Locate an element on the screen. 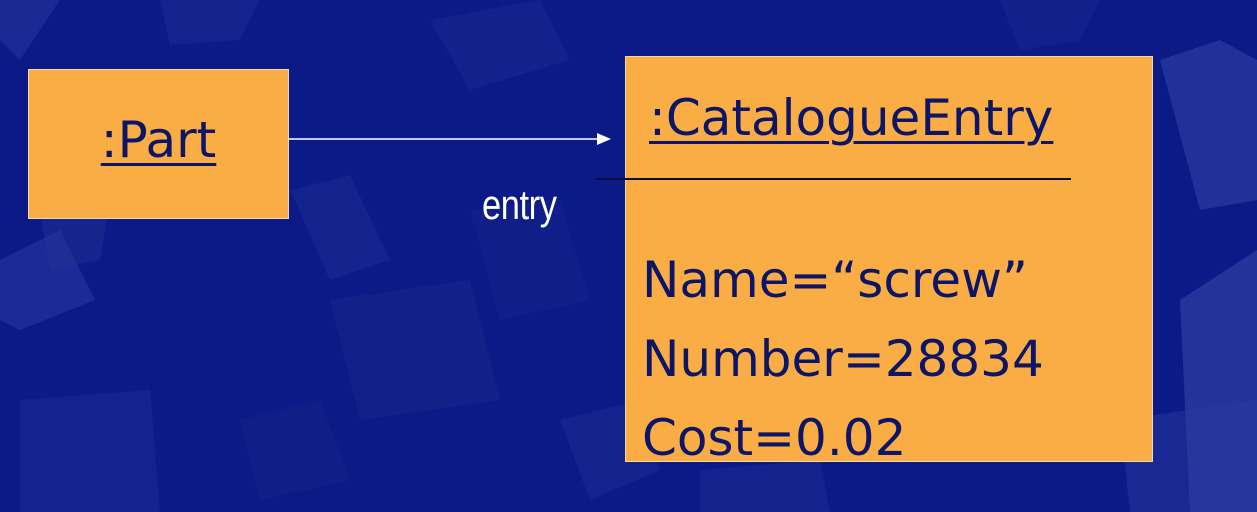  catalogue-entry-object-name: :CatalogueEntry is located at coordinates (851, 118).